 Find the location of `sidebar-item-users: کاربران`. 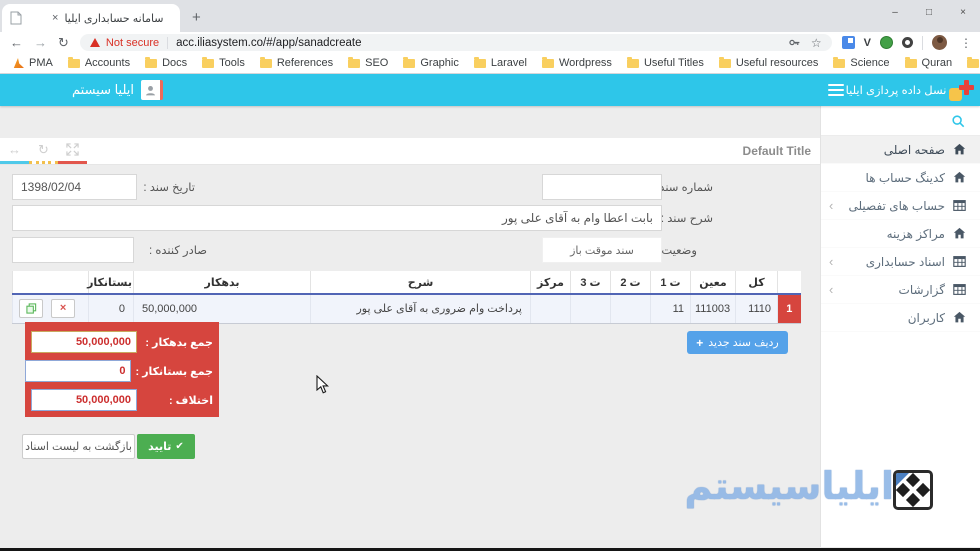

sidebar-item-users: کاربران is located at coordinates (900, 318).